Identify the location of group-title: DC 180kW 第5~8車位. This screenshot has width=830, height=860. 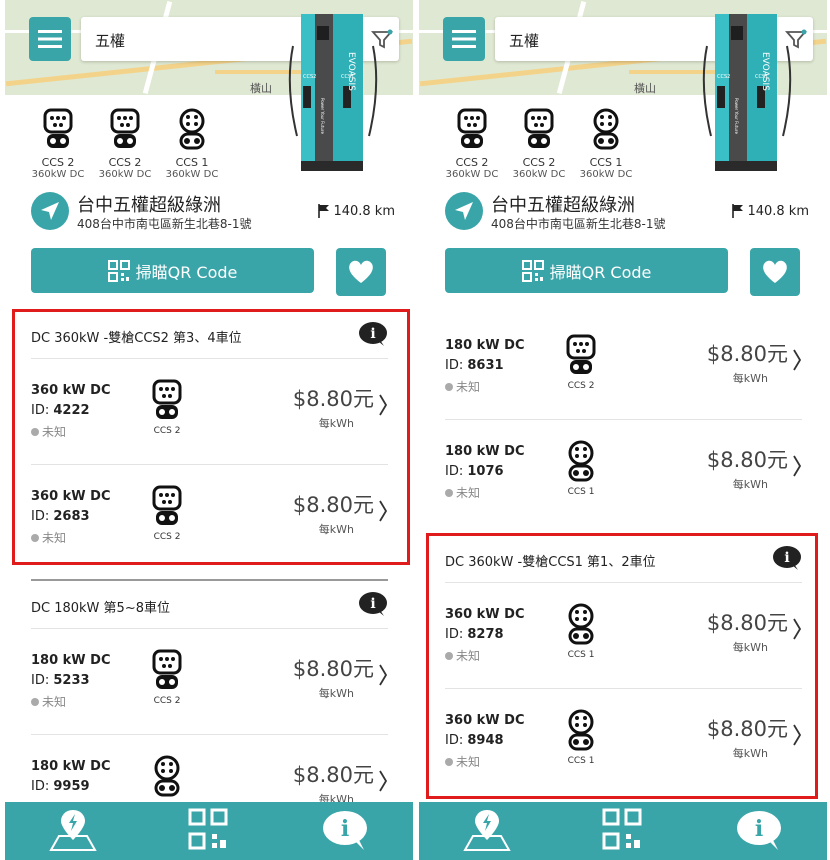
(100, 608).